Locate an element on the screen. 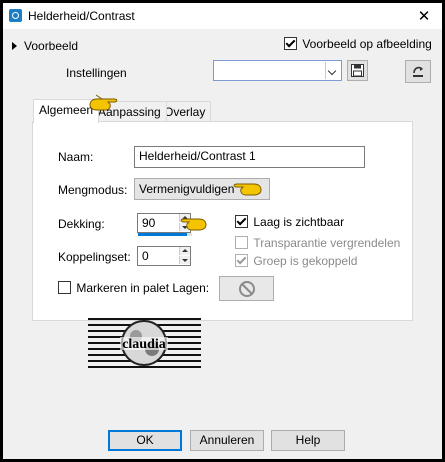 Image resolution: width=445 pixels, height=462 pixels. group-linked-option: Groep is gekoppeld is located at coordinates (296, 261).